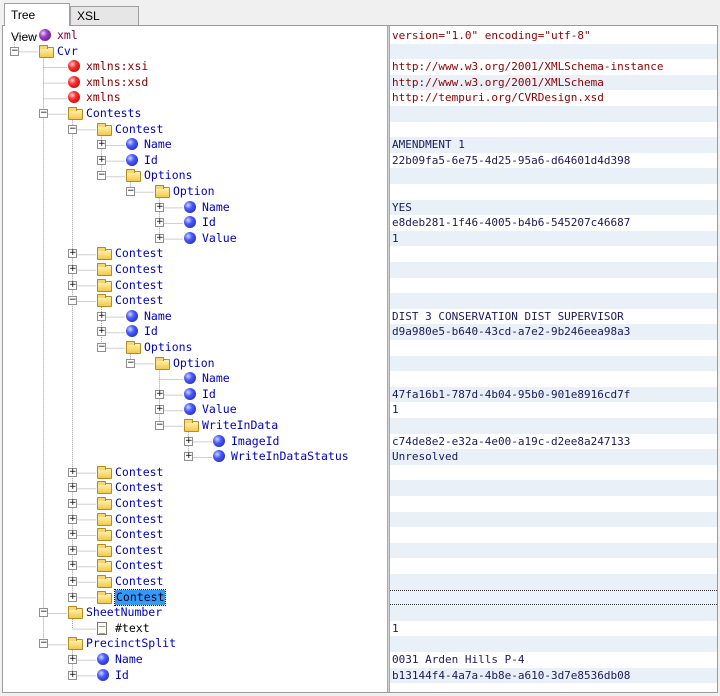 The height and width of the screenshot is (696, 720). What do you see at coordinates (360, 145) in the screenshot?
I see `tree-row: + Name AMENDMENT 1` at bounding box center [360, 145].